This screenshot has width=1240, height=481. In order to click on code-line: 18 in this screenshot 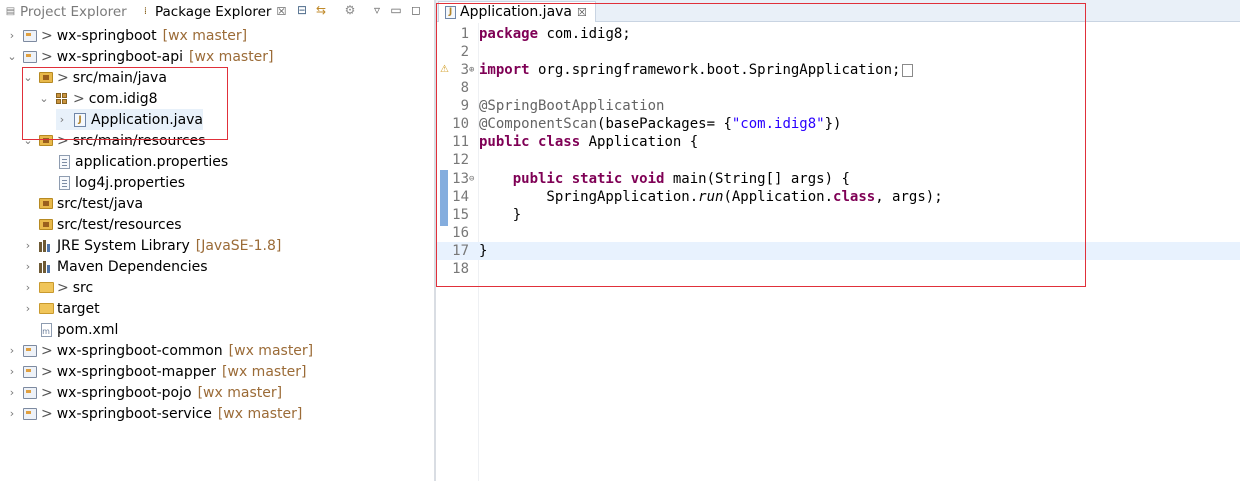, I will do `click(838, 269)`.